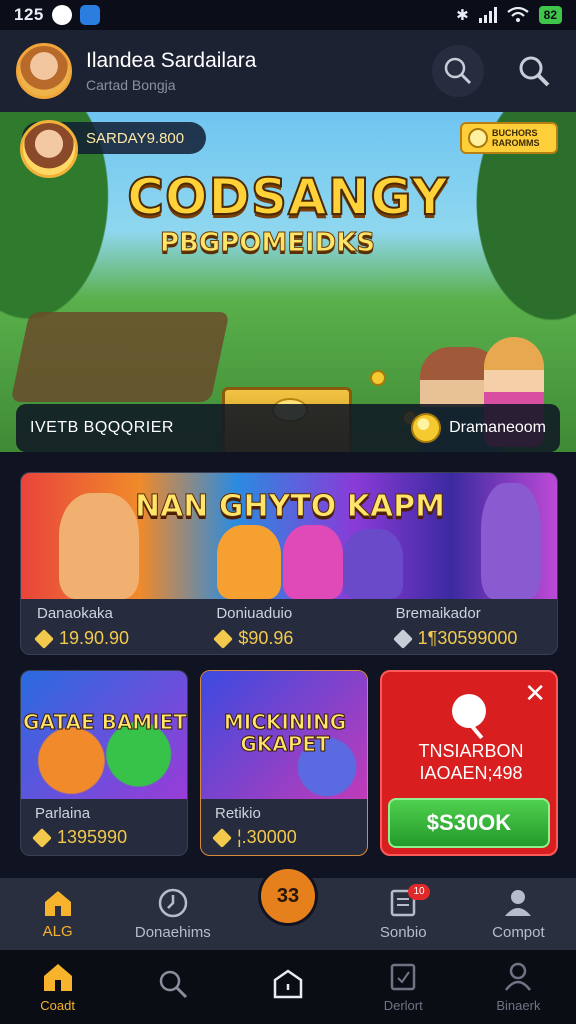 The height and width of the screenshot is (1024, 576). What do you see at coordinates (63, 813) in the screenshot?
I see `game-card-label: Parlaina` at bounding box center [63, 813].